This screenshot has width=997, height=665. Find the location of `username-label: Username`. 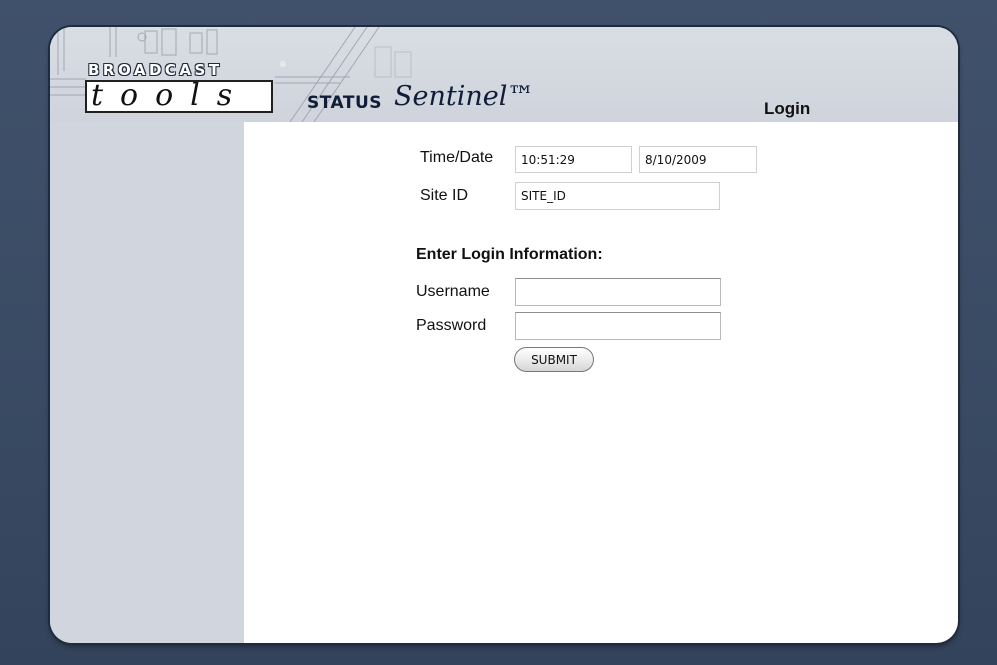

username-label: Username is located at coordinates (453, 291).